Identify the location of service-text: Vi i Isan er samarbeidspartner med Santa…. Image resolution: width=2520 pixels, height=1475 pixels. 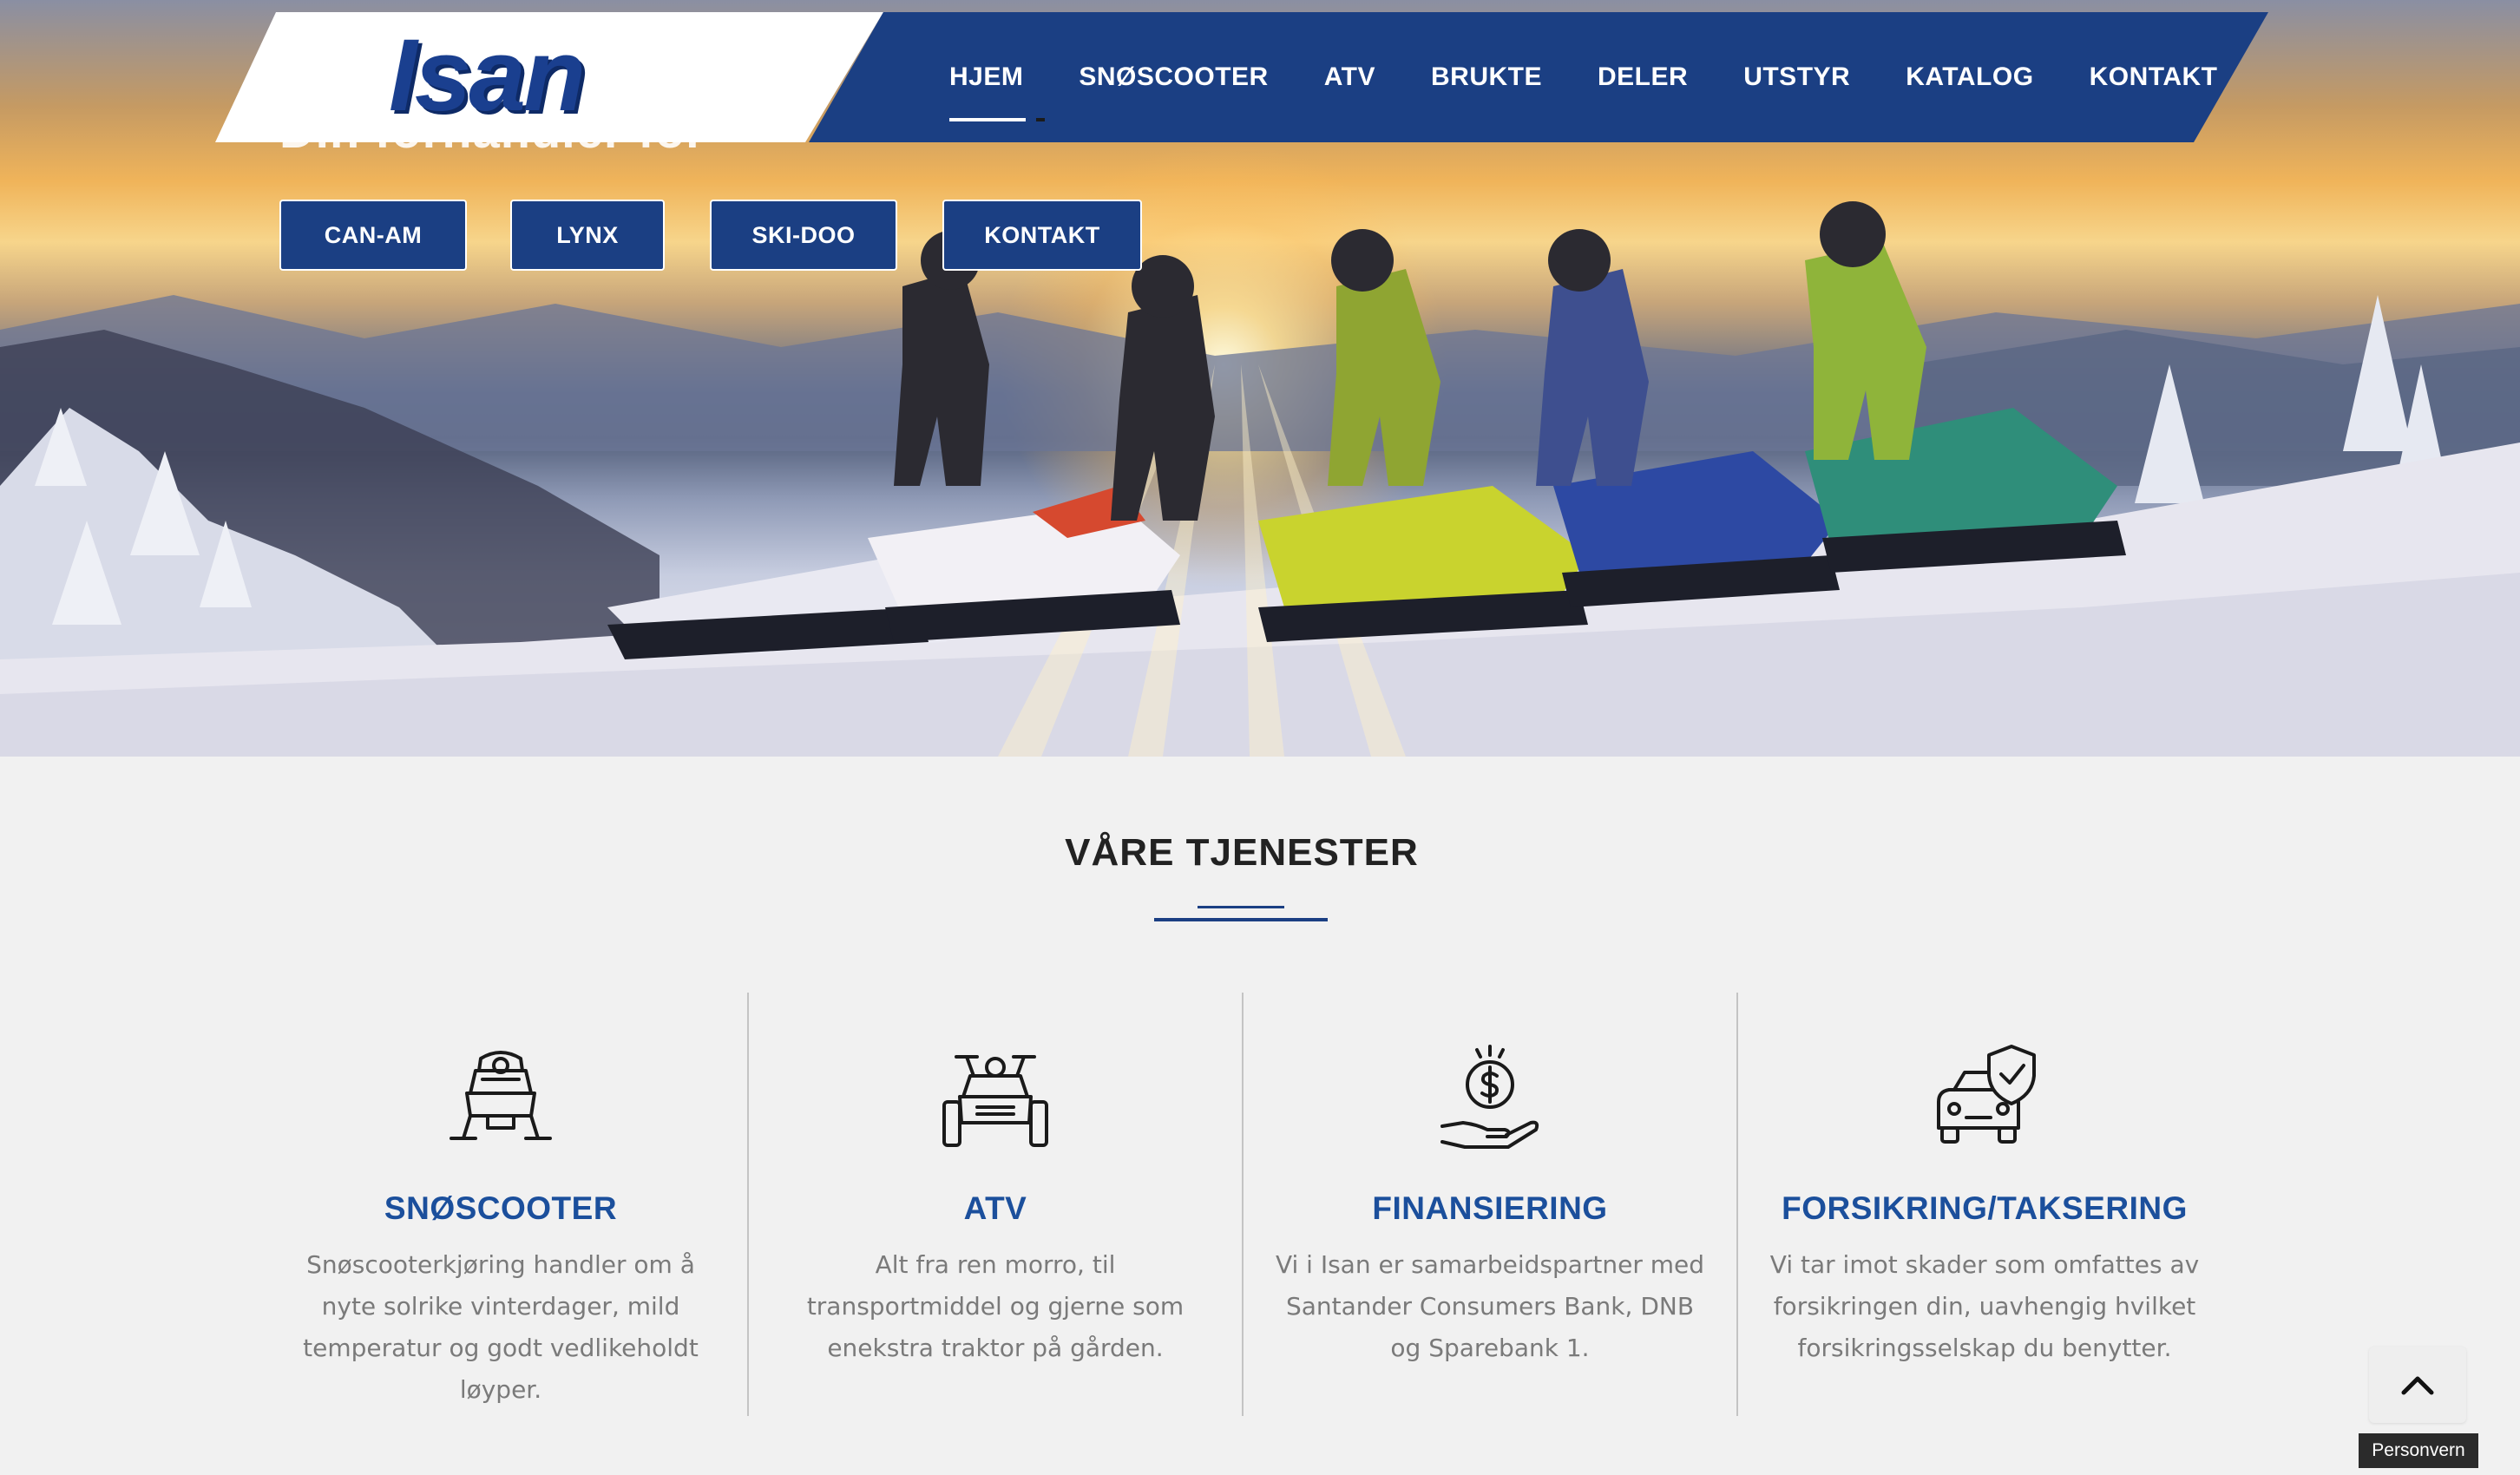
(1490, 1306).